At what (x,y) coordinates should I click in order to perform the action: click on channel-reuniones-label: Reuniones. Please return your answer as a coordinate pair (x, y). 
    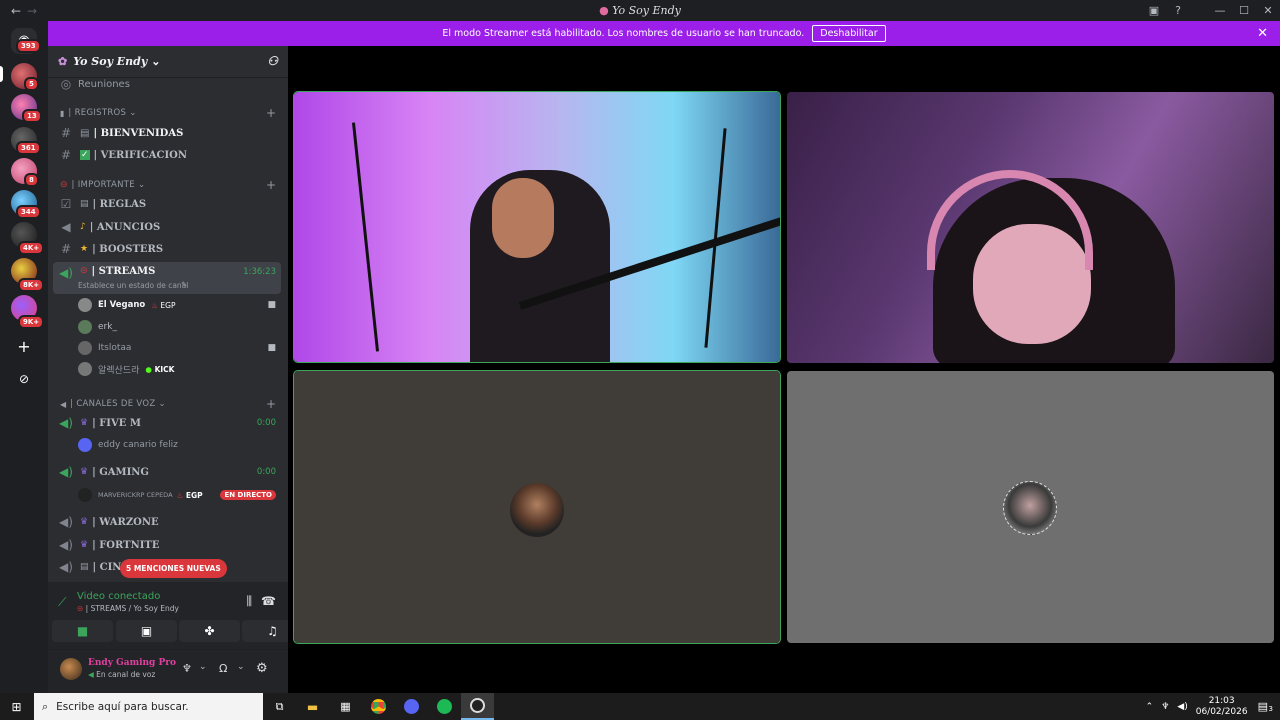
    Looking at the image, I should click on (104, 84).